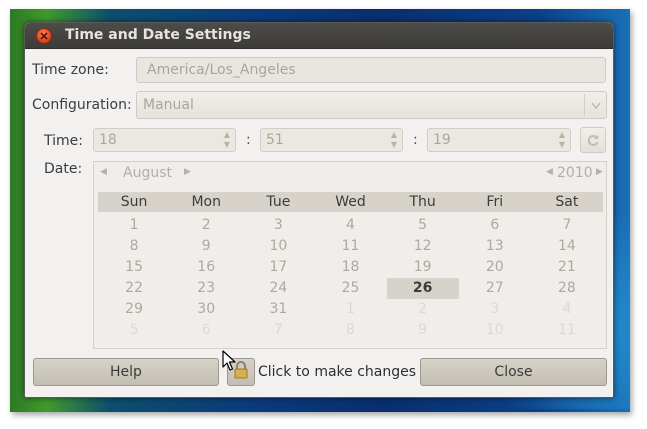 The width and height of the screenshot is (647, 429). Describe the element at coordinates (134, 330) in the screenshot. I see `calendar-day-other-month: 5` at that location.